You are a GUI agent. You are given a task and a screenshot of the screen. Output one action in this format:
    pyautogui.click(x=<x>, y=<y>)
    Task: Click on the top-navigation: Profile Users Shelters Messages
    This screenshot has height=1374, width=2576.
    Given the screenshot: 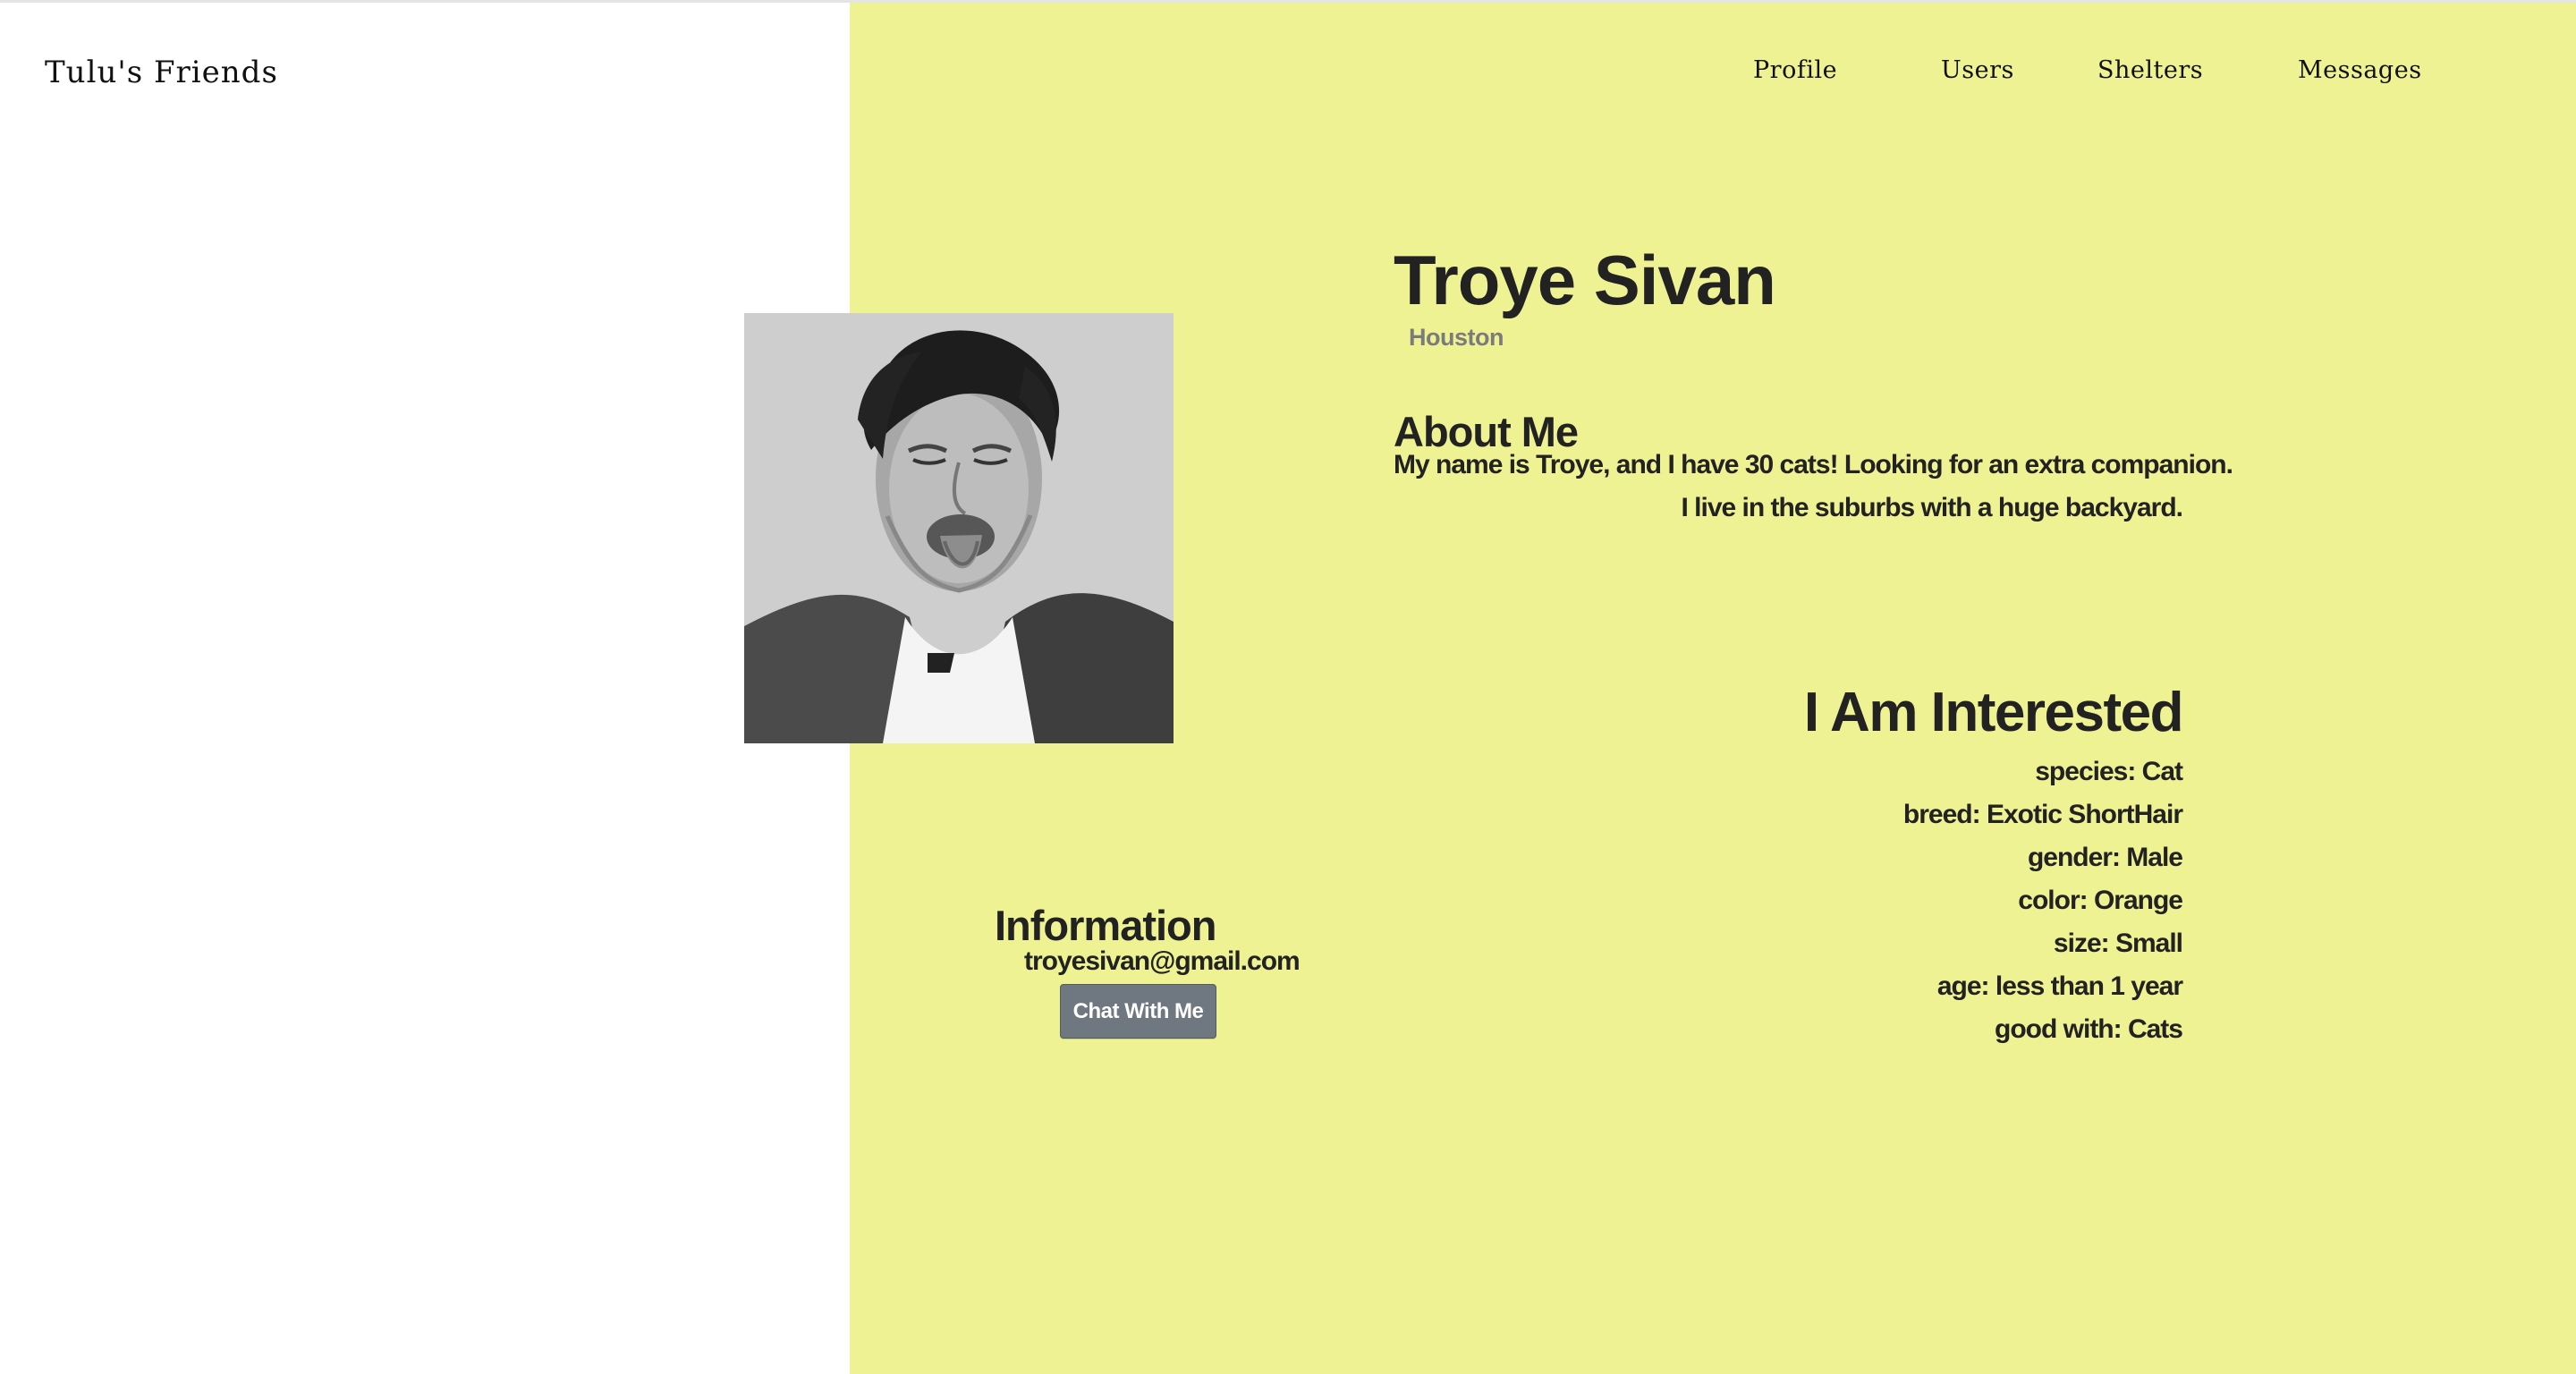 What is the action you would take?
    pyautogui.click(x=2093, y=74)
    